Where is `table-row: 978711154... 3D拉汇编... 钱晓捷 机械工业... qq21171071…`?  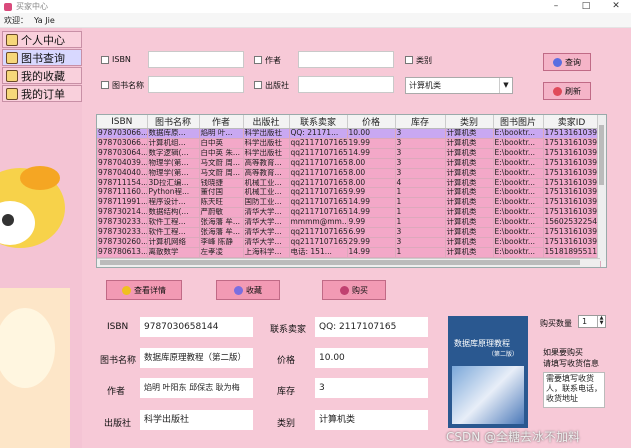 table-row: 978711154... 3D拉汇编... 钱晓捷 机械工业... qq21171071… is located at coordinates (349, 183).